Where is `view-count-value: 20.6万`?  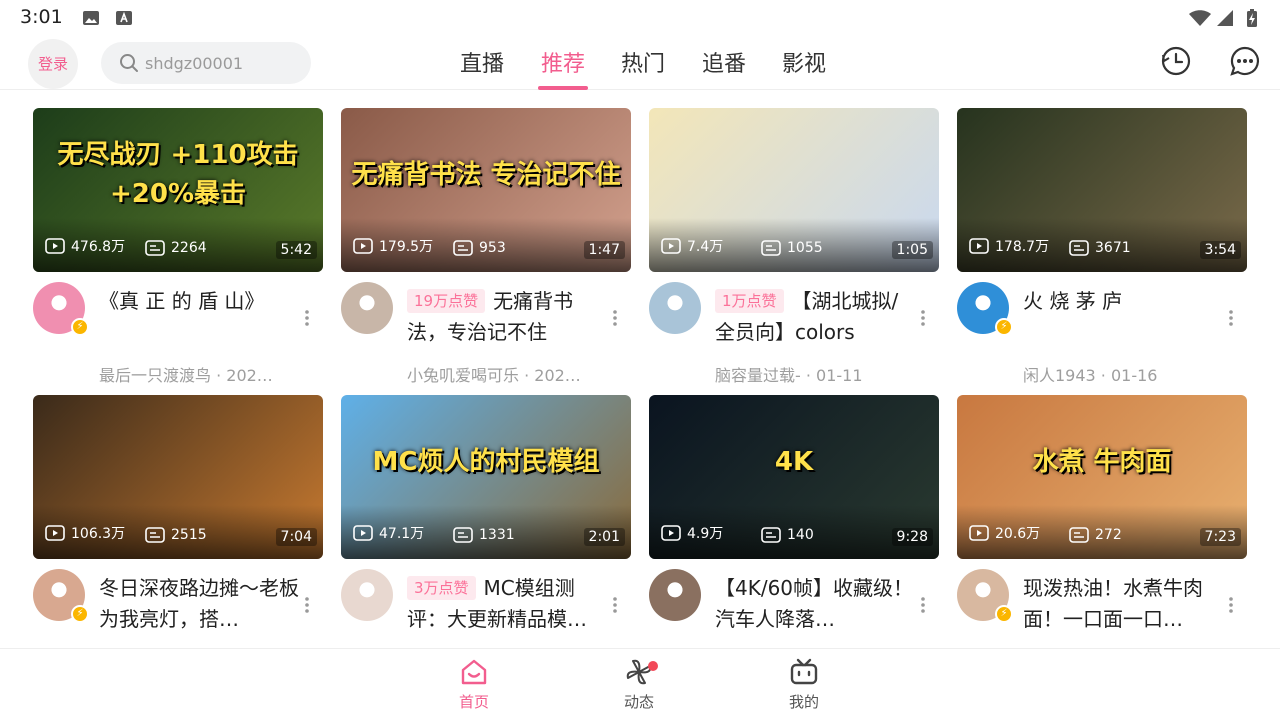
view-count-value: 20.6万 is located at coordinates (1018, 534).